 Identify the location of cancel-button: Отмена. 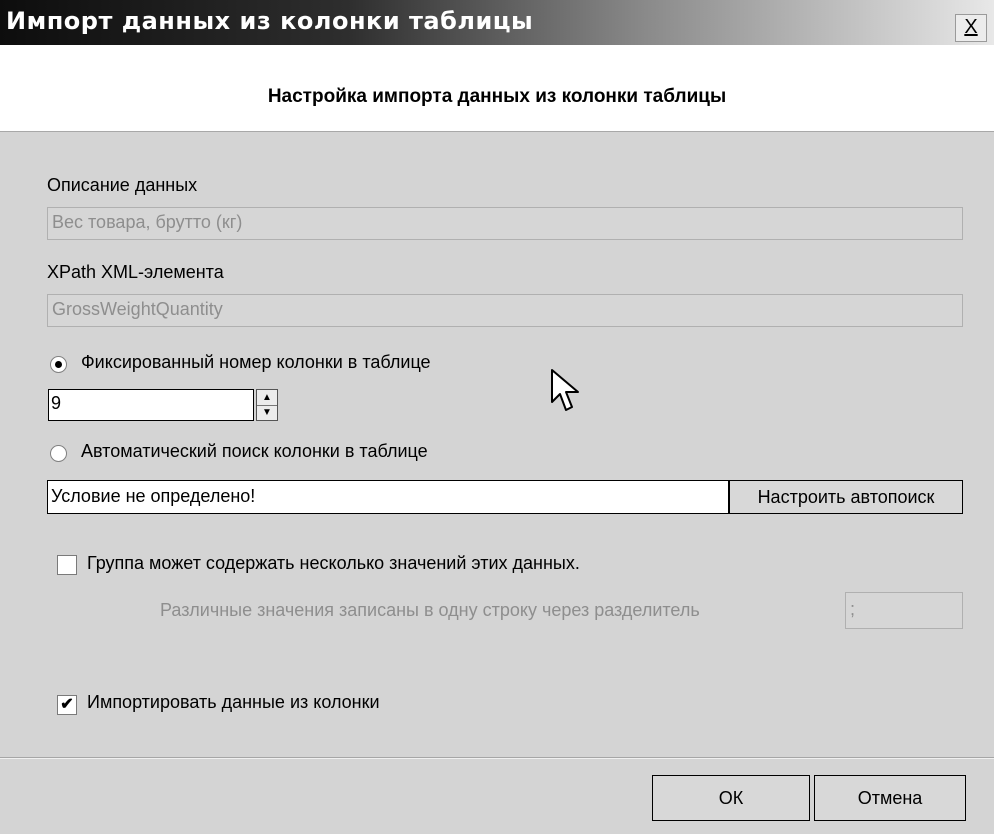
(890, 798).